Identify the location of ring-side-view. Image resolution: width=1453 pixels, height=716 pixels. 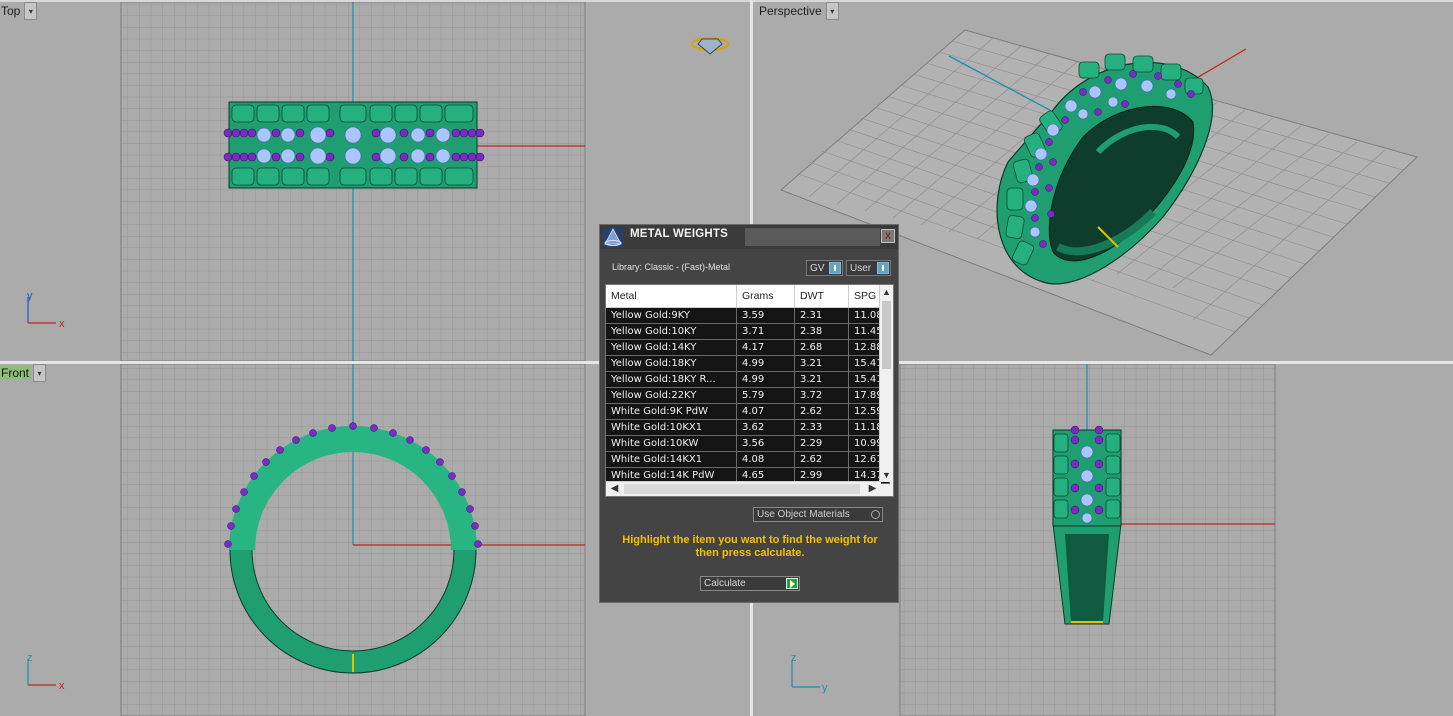
(1087, 525).